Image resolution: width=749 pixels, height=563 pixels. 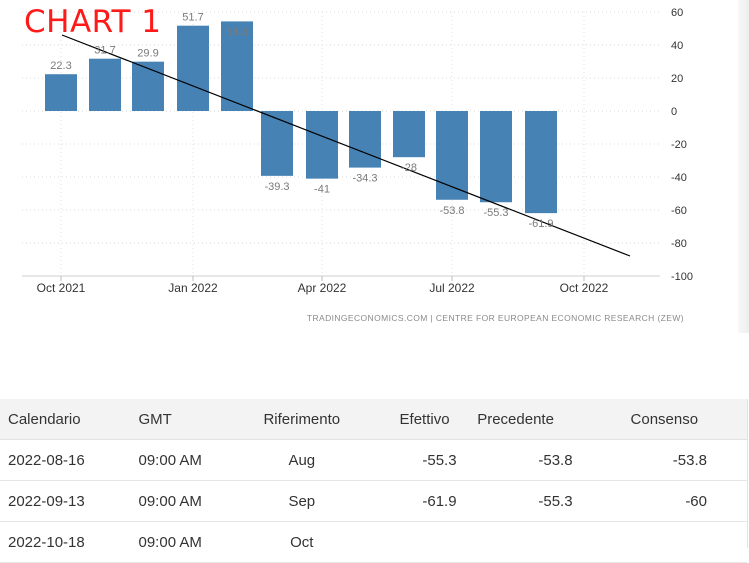 I want to click on table-row: 2022-10-18 09:00 AM Oct, so click(x=373, y=542).